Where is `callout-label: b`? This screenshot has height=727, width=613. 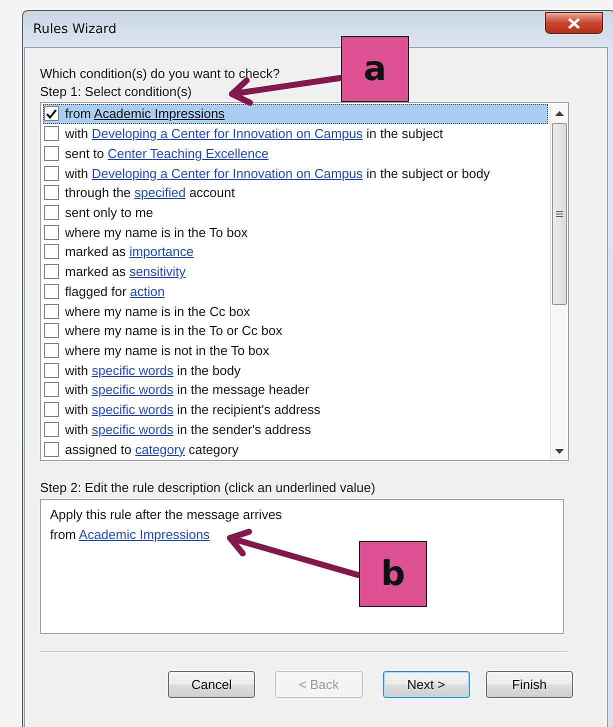
callout-label: b is located at coordinates (393, 574).